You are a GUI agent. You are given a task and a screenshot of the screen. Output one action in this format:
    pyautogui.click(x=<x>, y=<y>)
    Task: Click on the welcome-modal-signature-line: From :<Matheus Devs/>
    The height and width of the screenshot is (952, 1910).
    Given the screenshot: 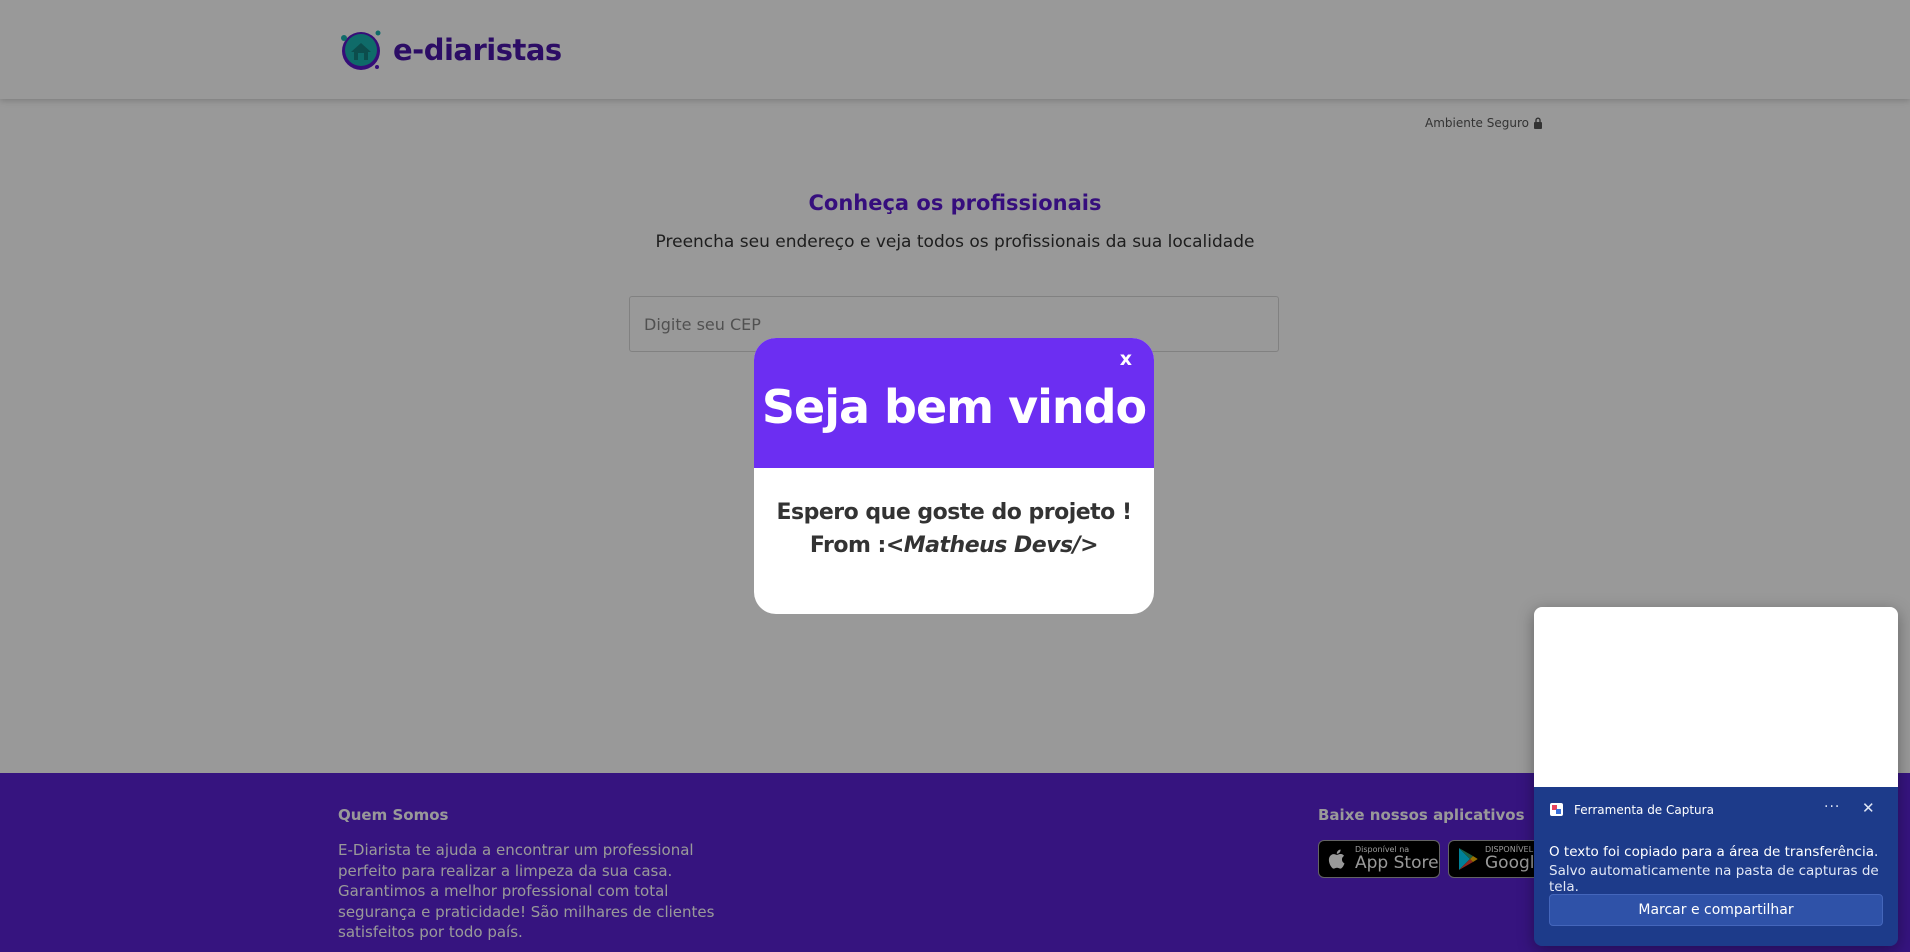 What is the action you would take?
    pyautogui.click(x=954, y=545)
    